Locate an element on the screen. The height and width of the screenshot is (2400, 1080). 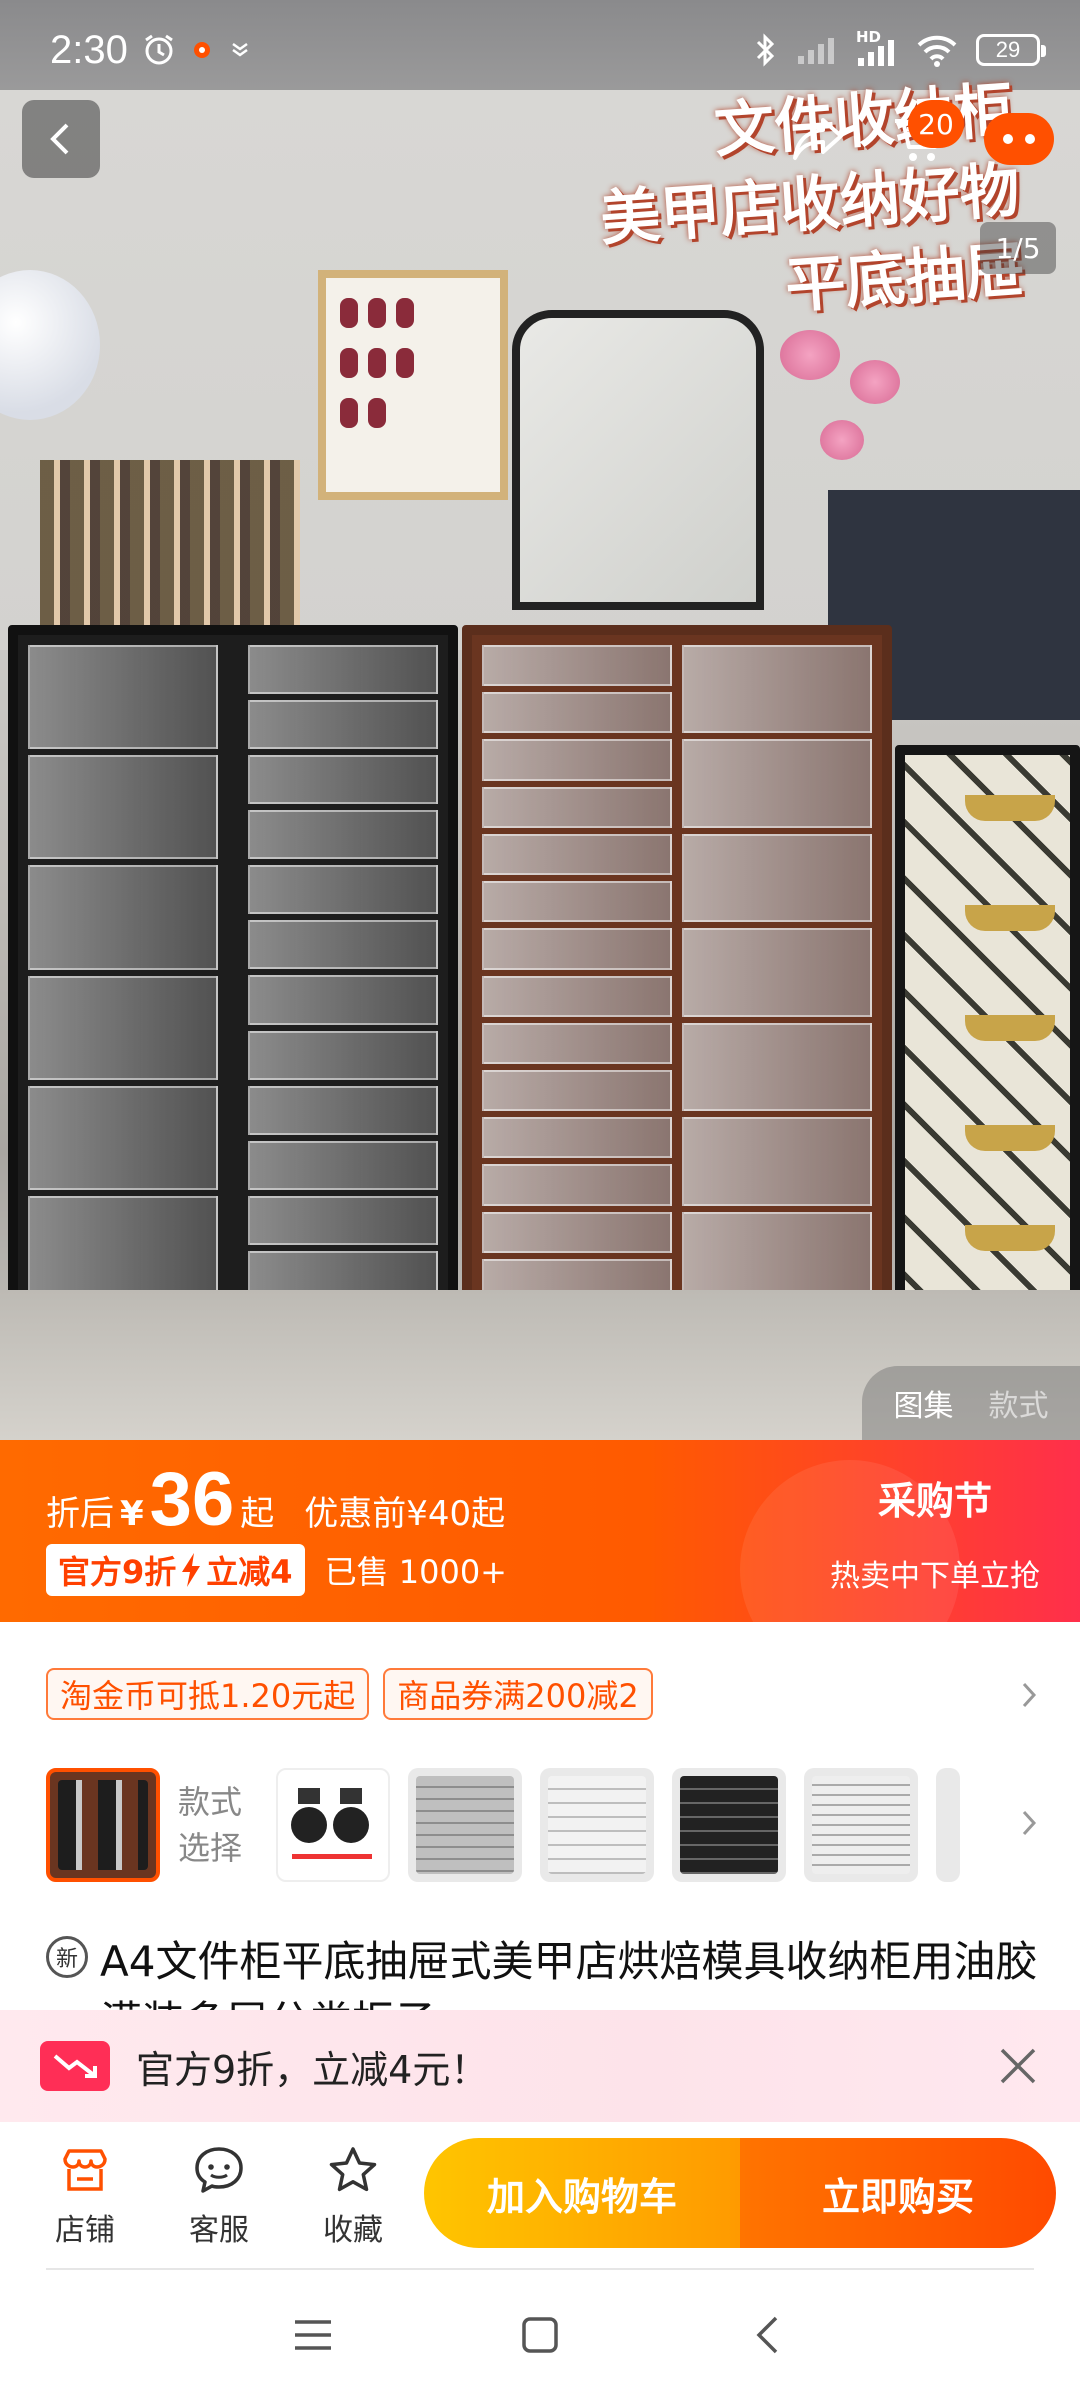
festival-subtitle: 热卖中下单立抢 is located at coordinates (935, 1576).